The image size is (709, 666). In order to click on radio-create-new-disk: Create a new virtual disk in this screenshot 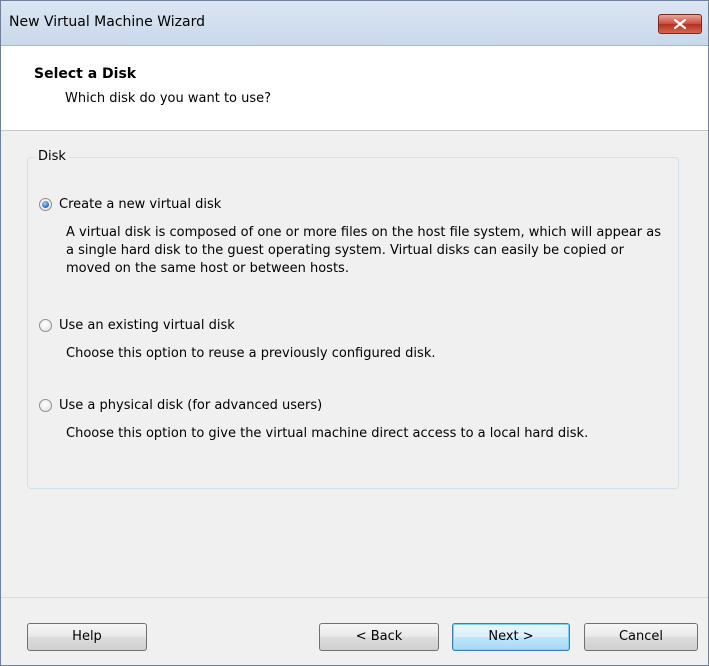, I will do `click(130, 204)`.